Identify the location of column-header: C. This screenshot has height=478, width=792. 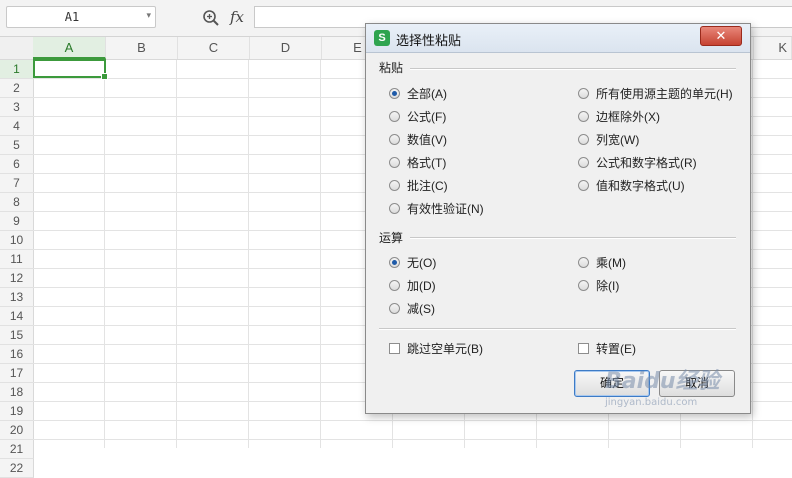
(214, 48).